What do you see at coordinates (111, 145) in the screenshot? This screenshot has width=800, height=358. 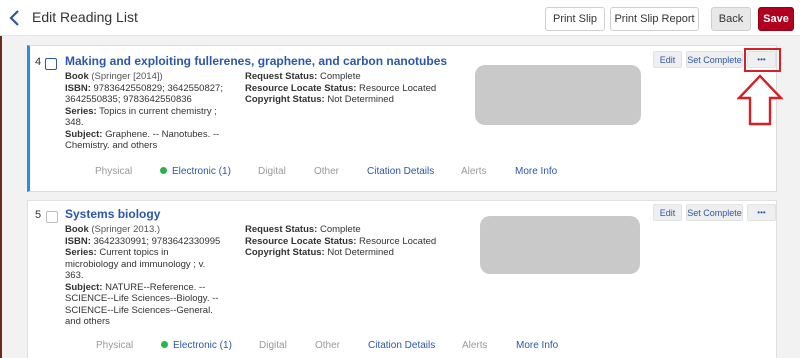 I see `subject-value: Chemistry. and others` at bounding box center [111, 145].